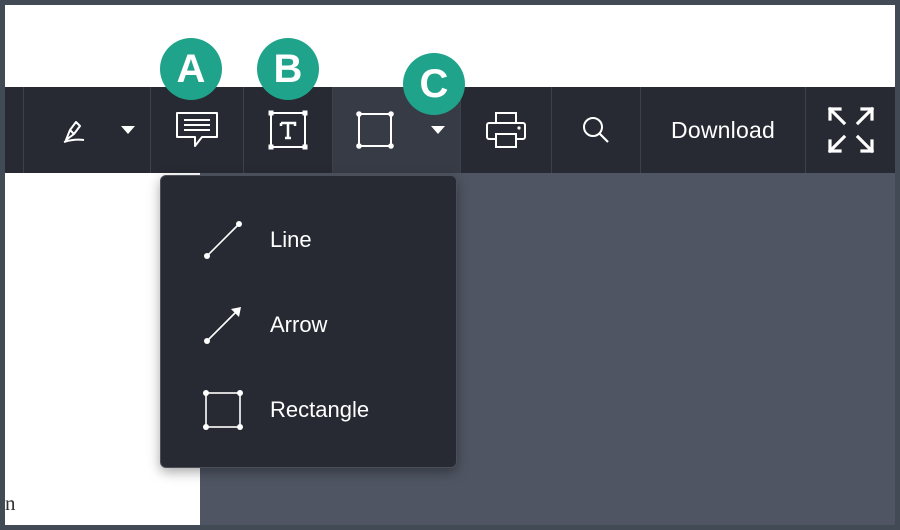 The height and width of the screenshot is (530, 900). I want to click on pen-icon, so click(74, 132).